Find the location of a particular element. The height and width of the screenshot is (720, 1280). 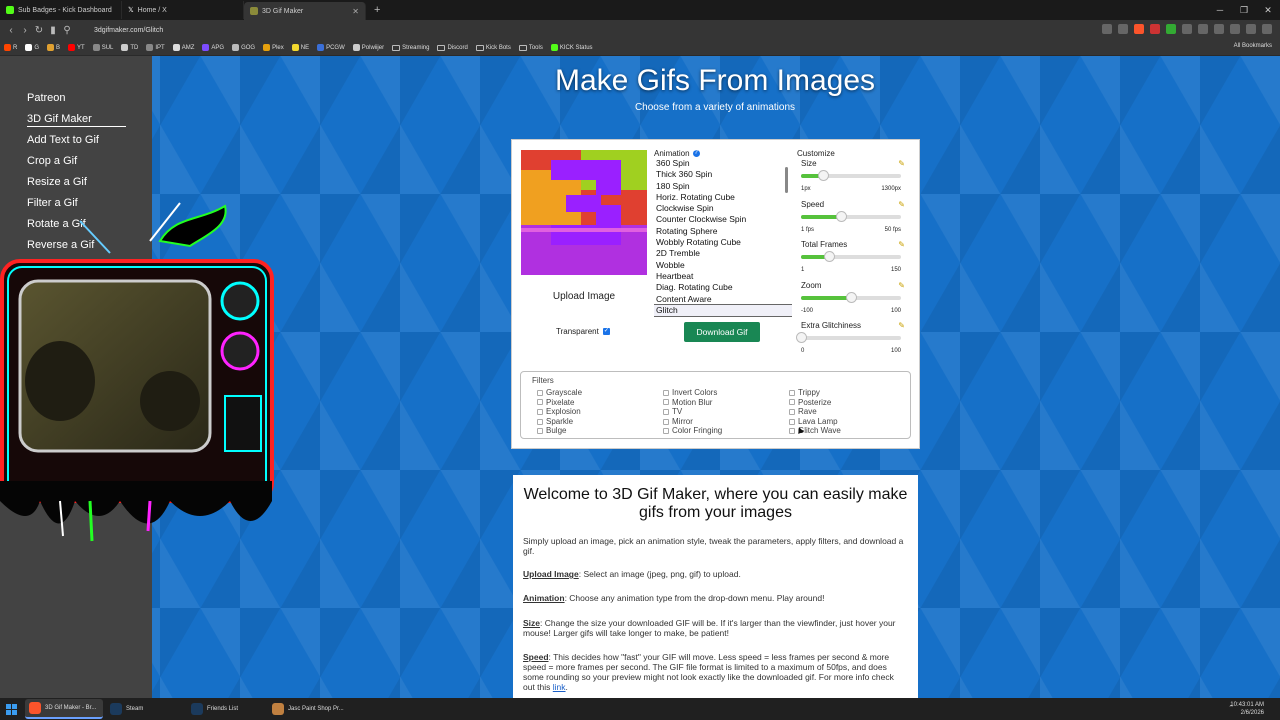

tab-home-x: 𝕏 Home / X is located at coordinates (183, 10).